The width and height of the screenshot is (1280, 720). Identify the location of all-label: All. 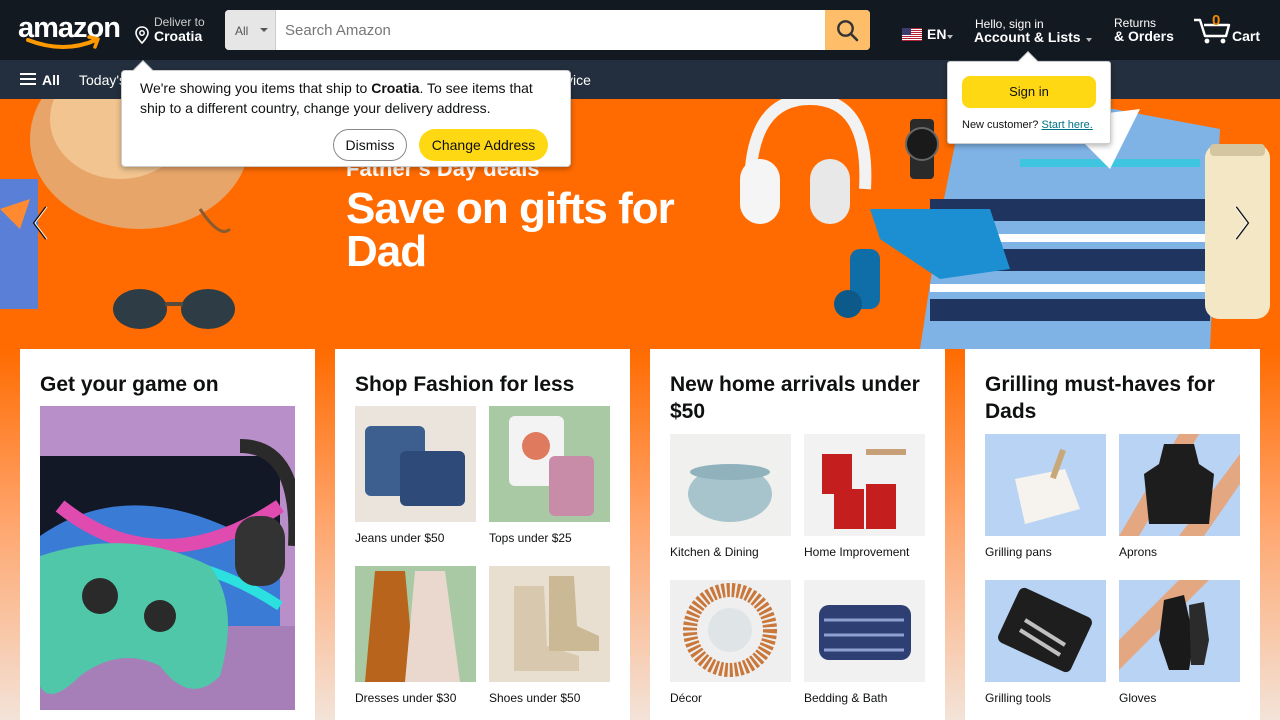
(51, 80).